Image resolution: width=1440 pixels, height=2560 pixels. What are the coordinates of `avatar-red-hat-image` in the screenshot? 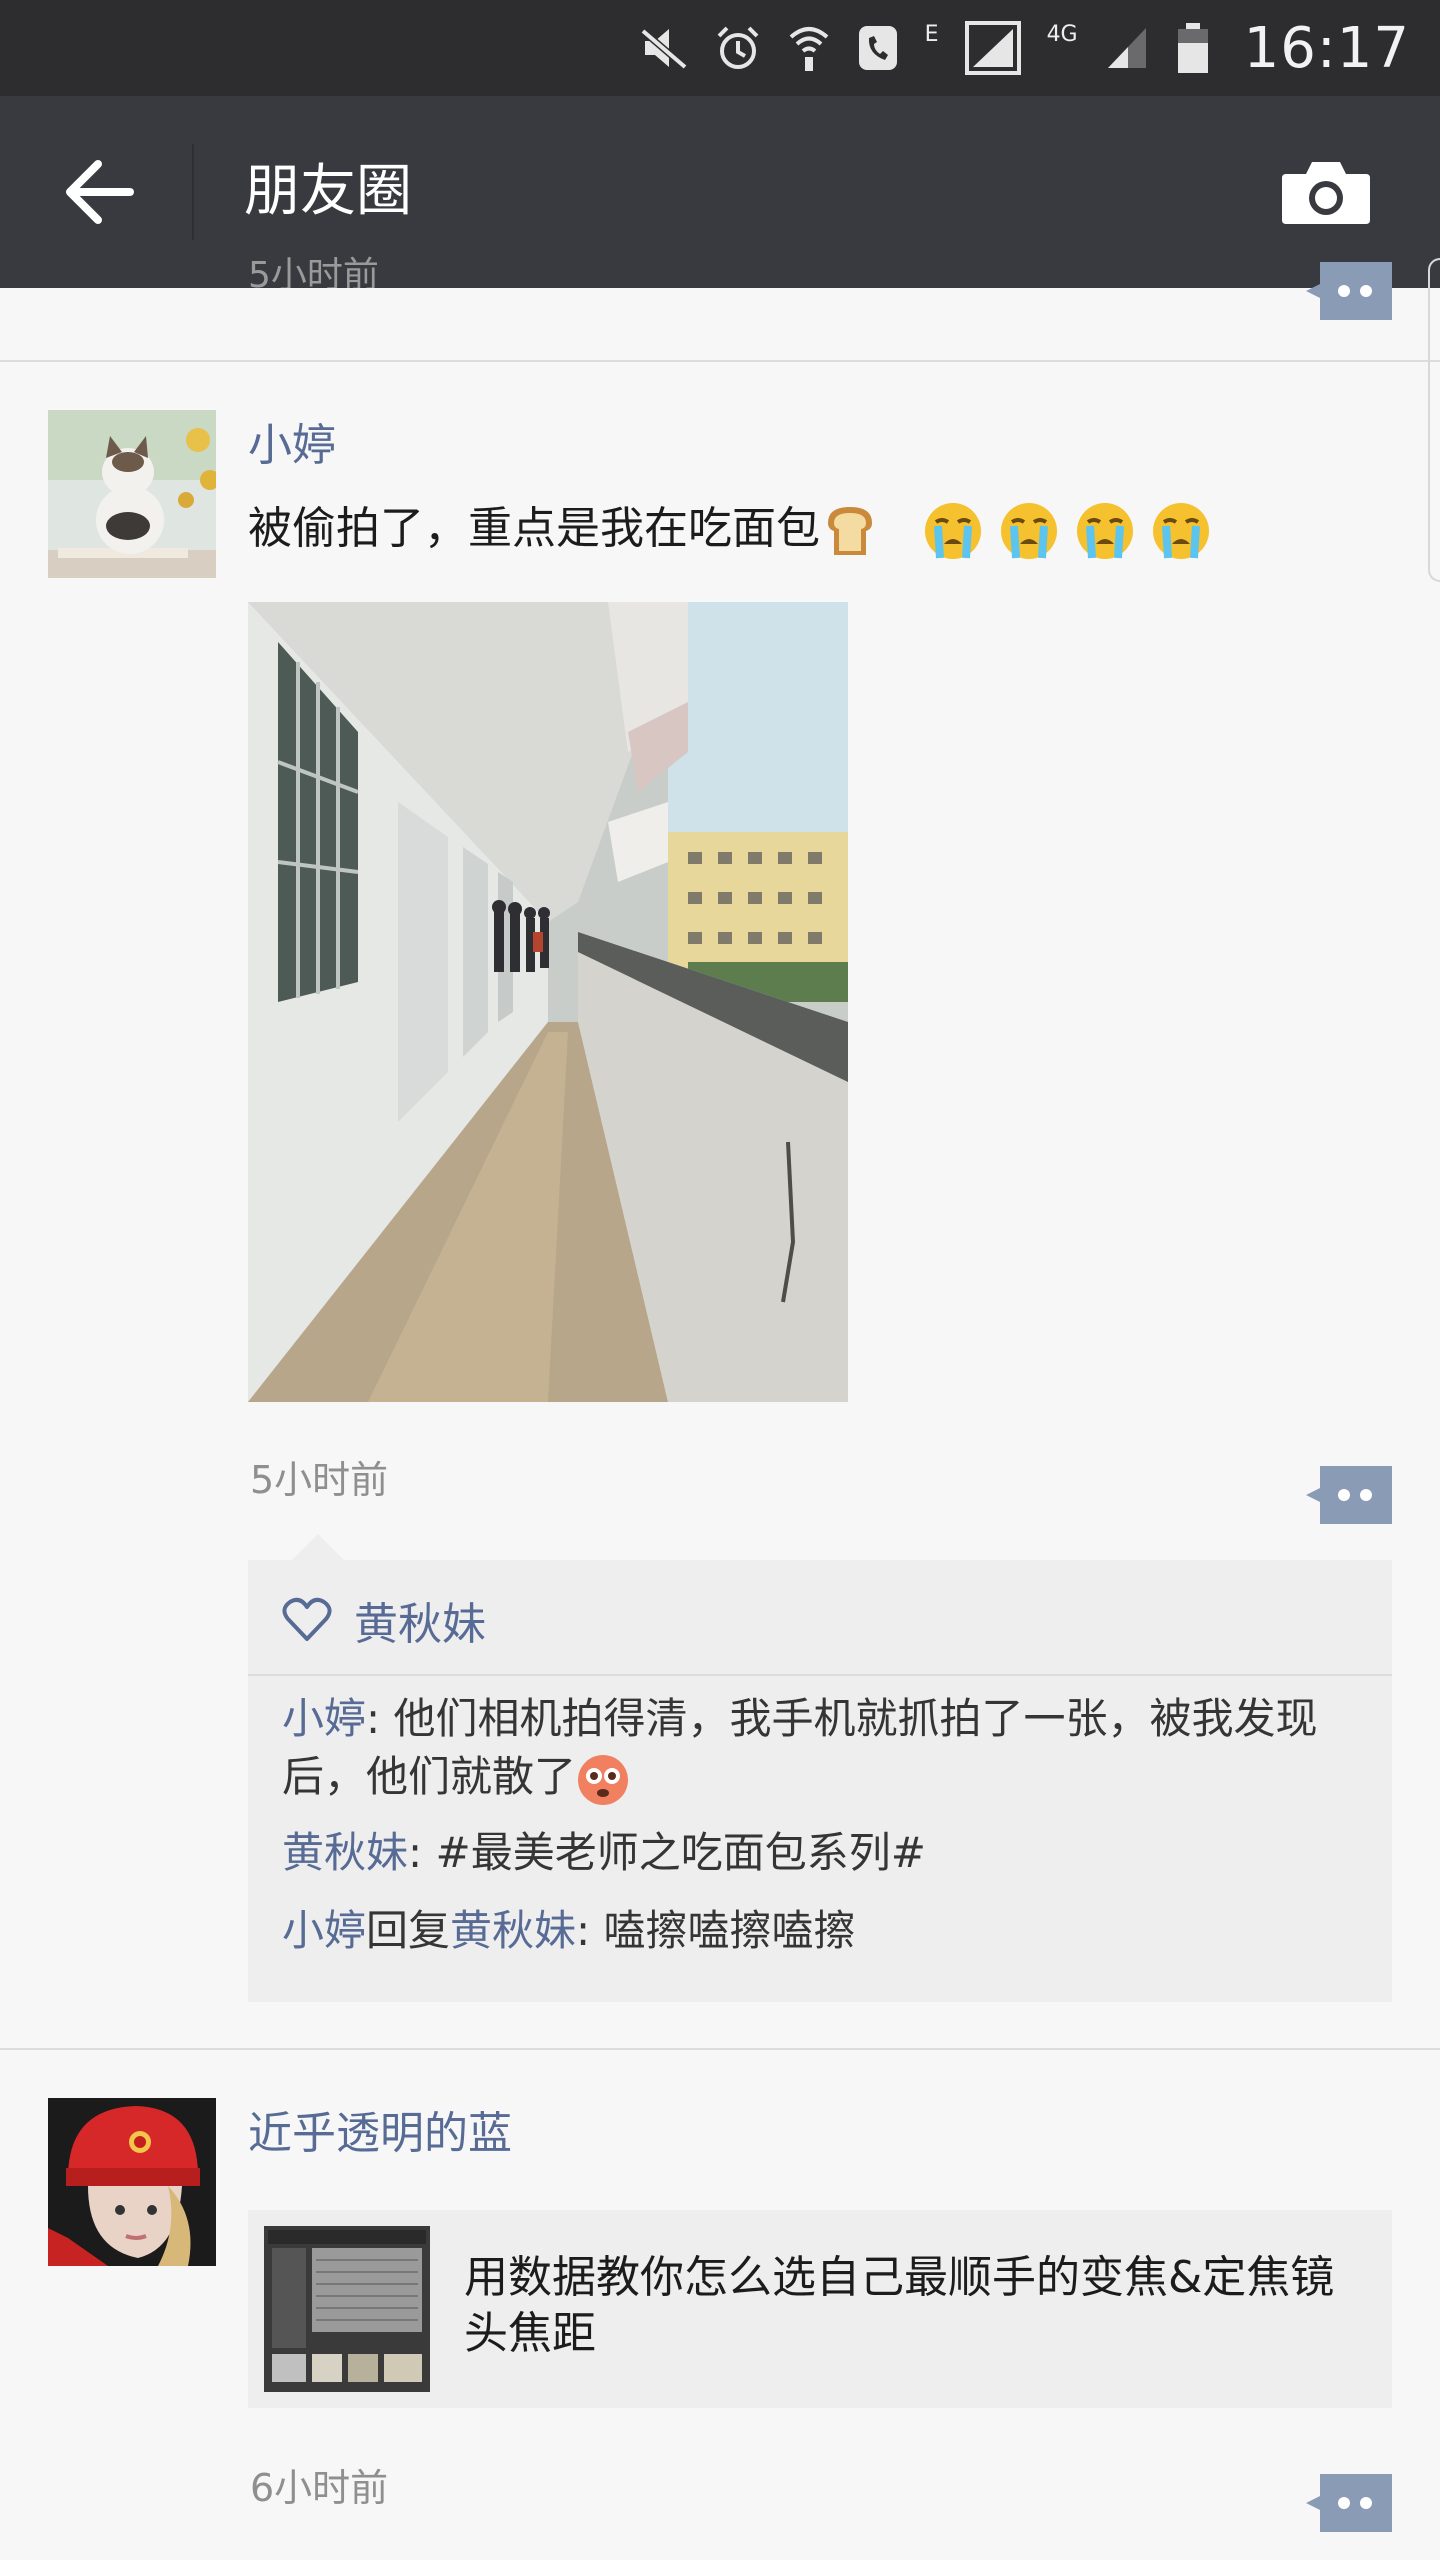 It's located at (132, 2182).